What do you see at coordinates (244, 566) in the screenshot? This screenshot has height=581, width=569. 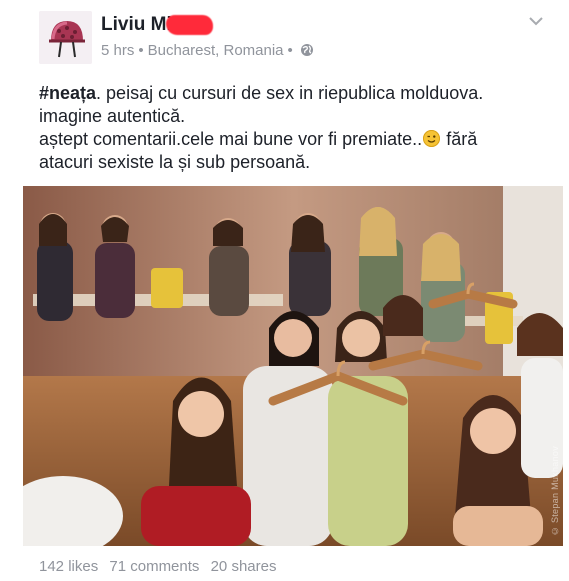 I see `shares-count: 20 shares` at bounding box center [244, 566].